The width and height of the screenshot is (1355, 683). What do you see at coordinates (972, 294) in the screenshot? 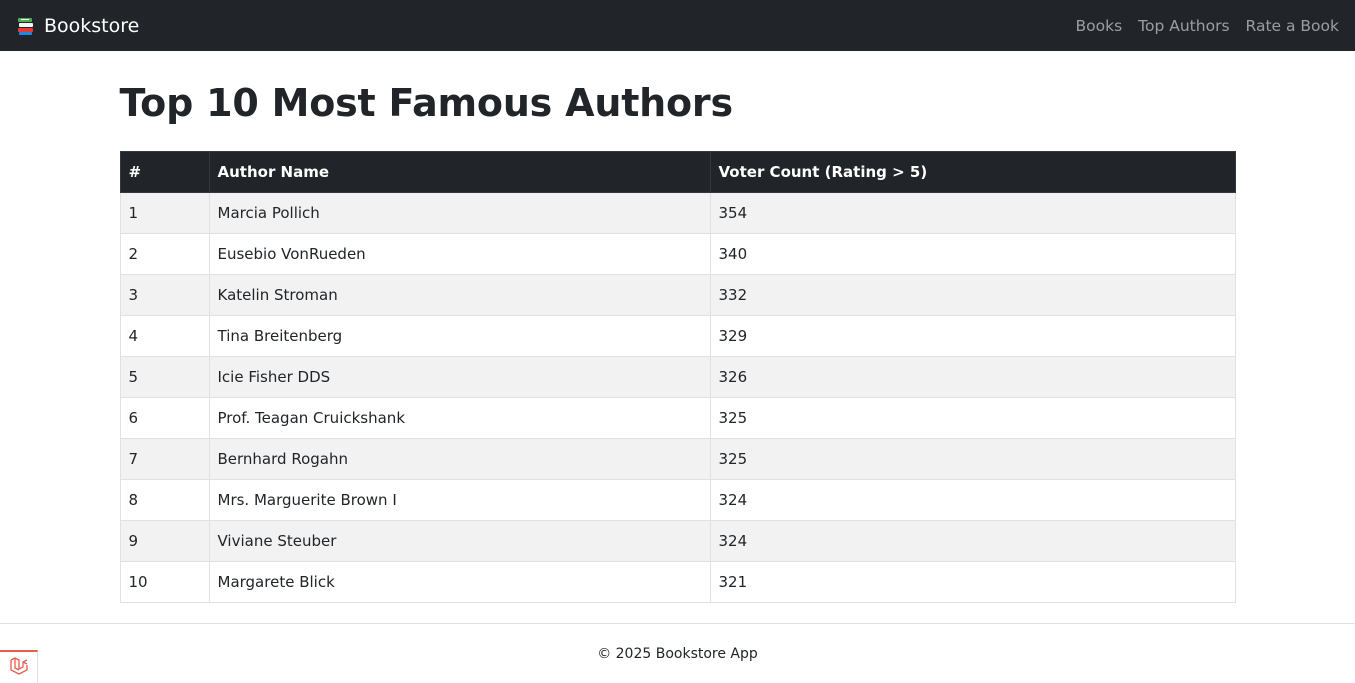
I see `voter-count-cell: 332` at bounding box center [972, 294].